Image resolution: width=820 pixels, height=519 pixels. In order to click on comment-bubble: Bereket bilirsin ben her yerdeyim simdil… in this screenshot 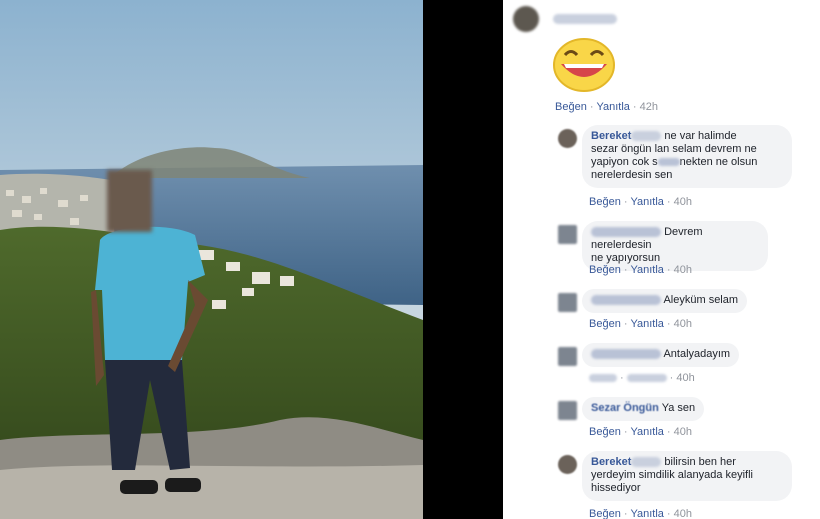, I will do `click(687, 476)`.